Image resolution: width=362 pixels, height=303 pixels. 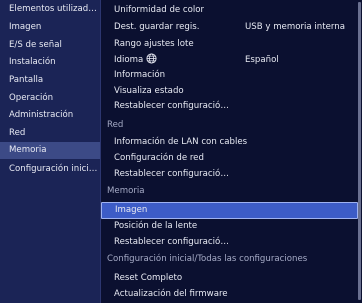 What do you see at coordinates (156, 226) in the screenshot?
I see `menu-item-label: Posición de la lente` at bounding box center [156, 226].